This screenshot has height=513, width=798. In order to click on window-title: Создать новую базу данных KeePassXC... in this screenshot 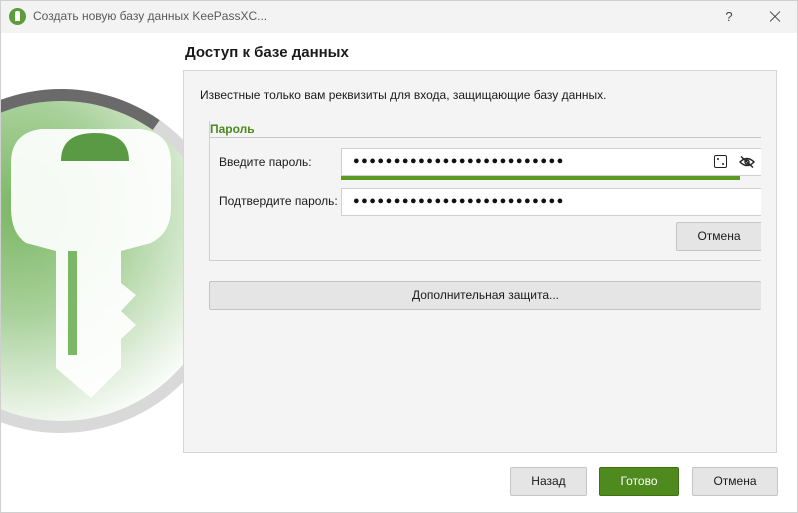, I will do `click(150, 16)`.